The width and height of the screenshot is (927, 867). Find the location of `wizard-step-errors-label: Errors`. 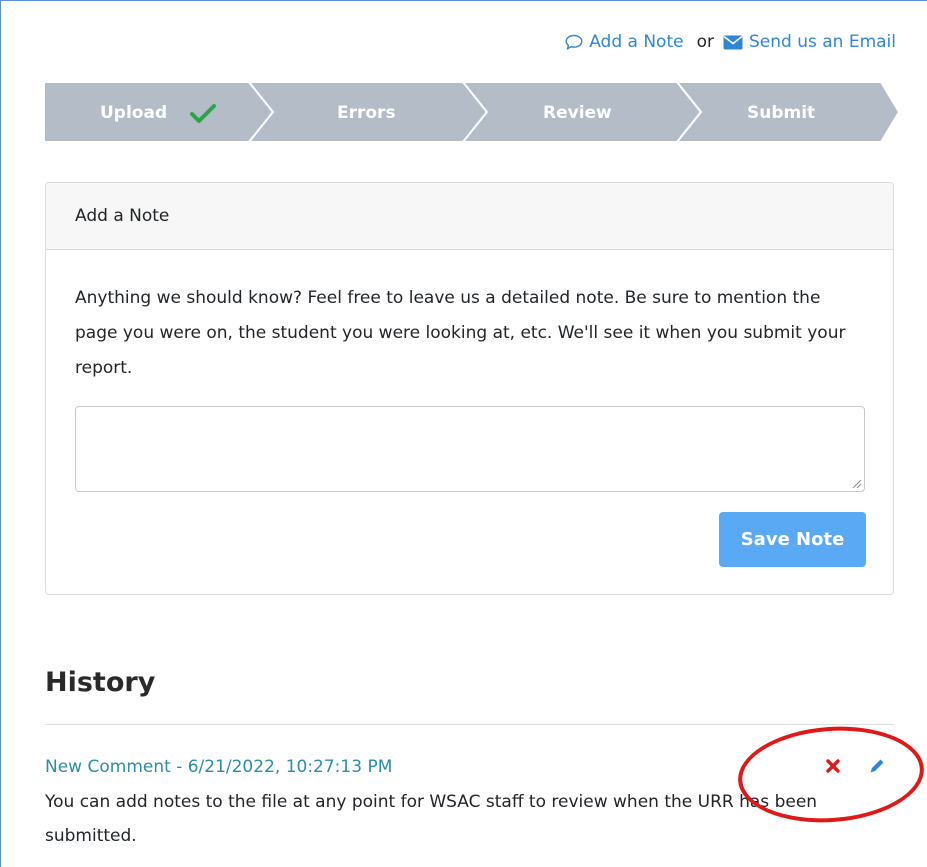

wizard-step-errors-label: Errors is located at coordinates (366, 113).